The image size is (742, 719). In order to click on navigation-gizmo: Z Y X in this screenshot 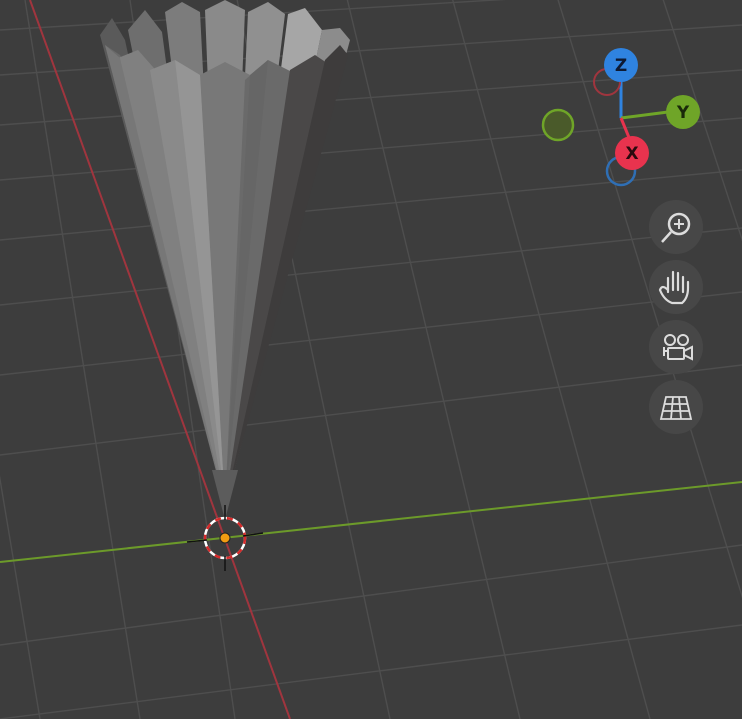, I will do `click(620, 117)`.